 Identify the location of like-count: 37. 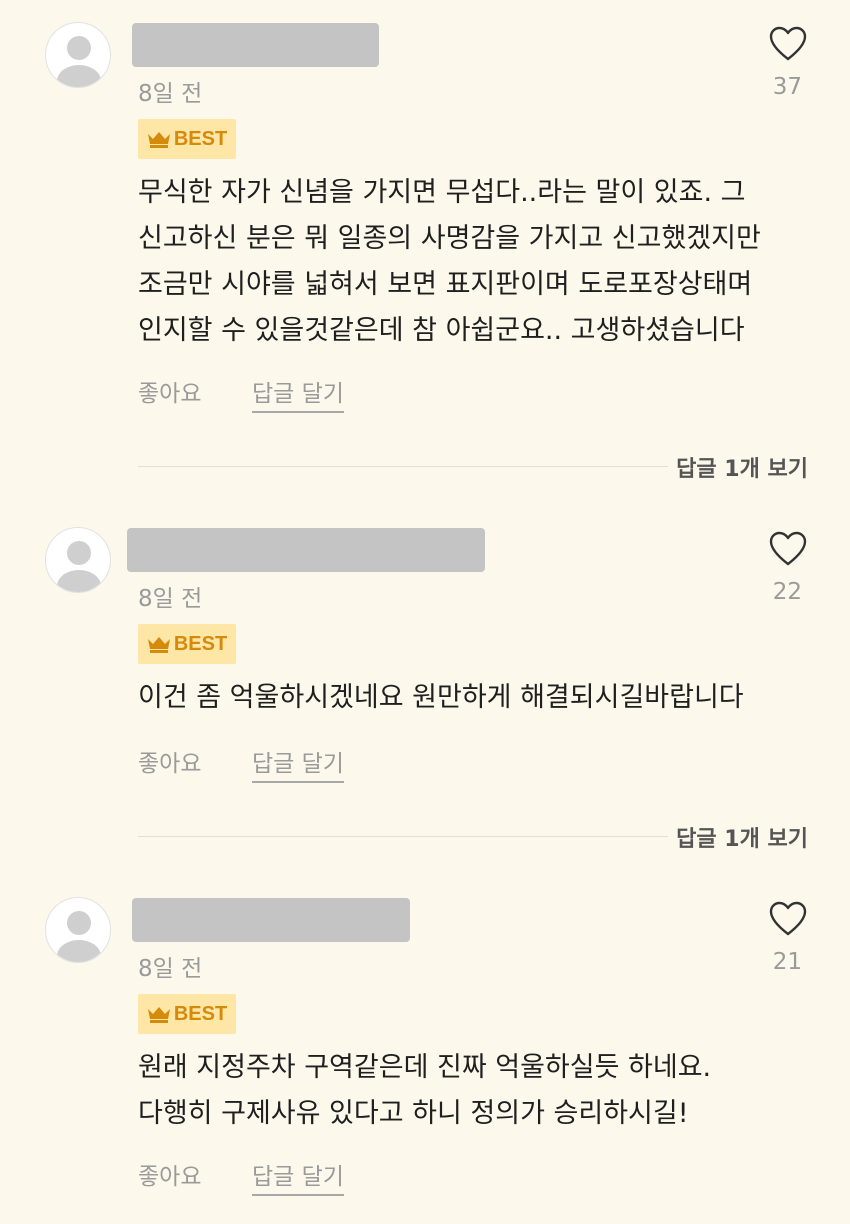
(787, 87).